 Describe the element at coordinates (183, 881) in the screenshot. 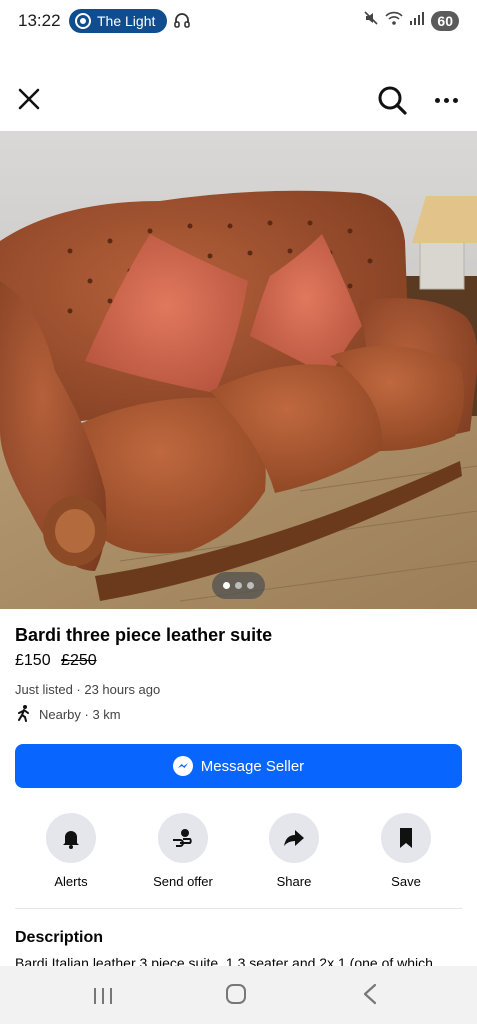

I see `send-offer-label: Send offer` at that location.